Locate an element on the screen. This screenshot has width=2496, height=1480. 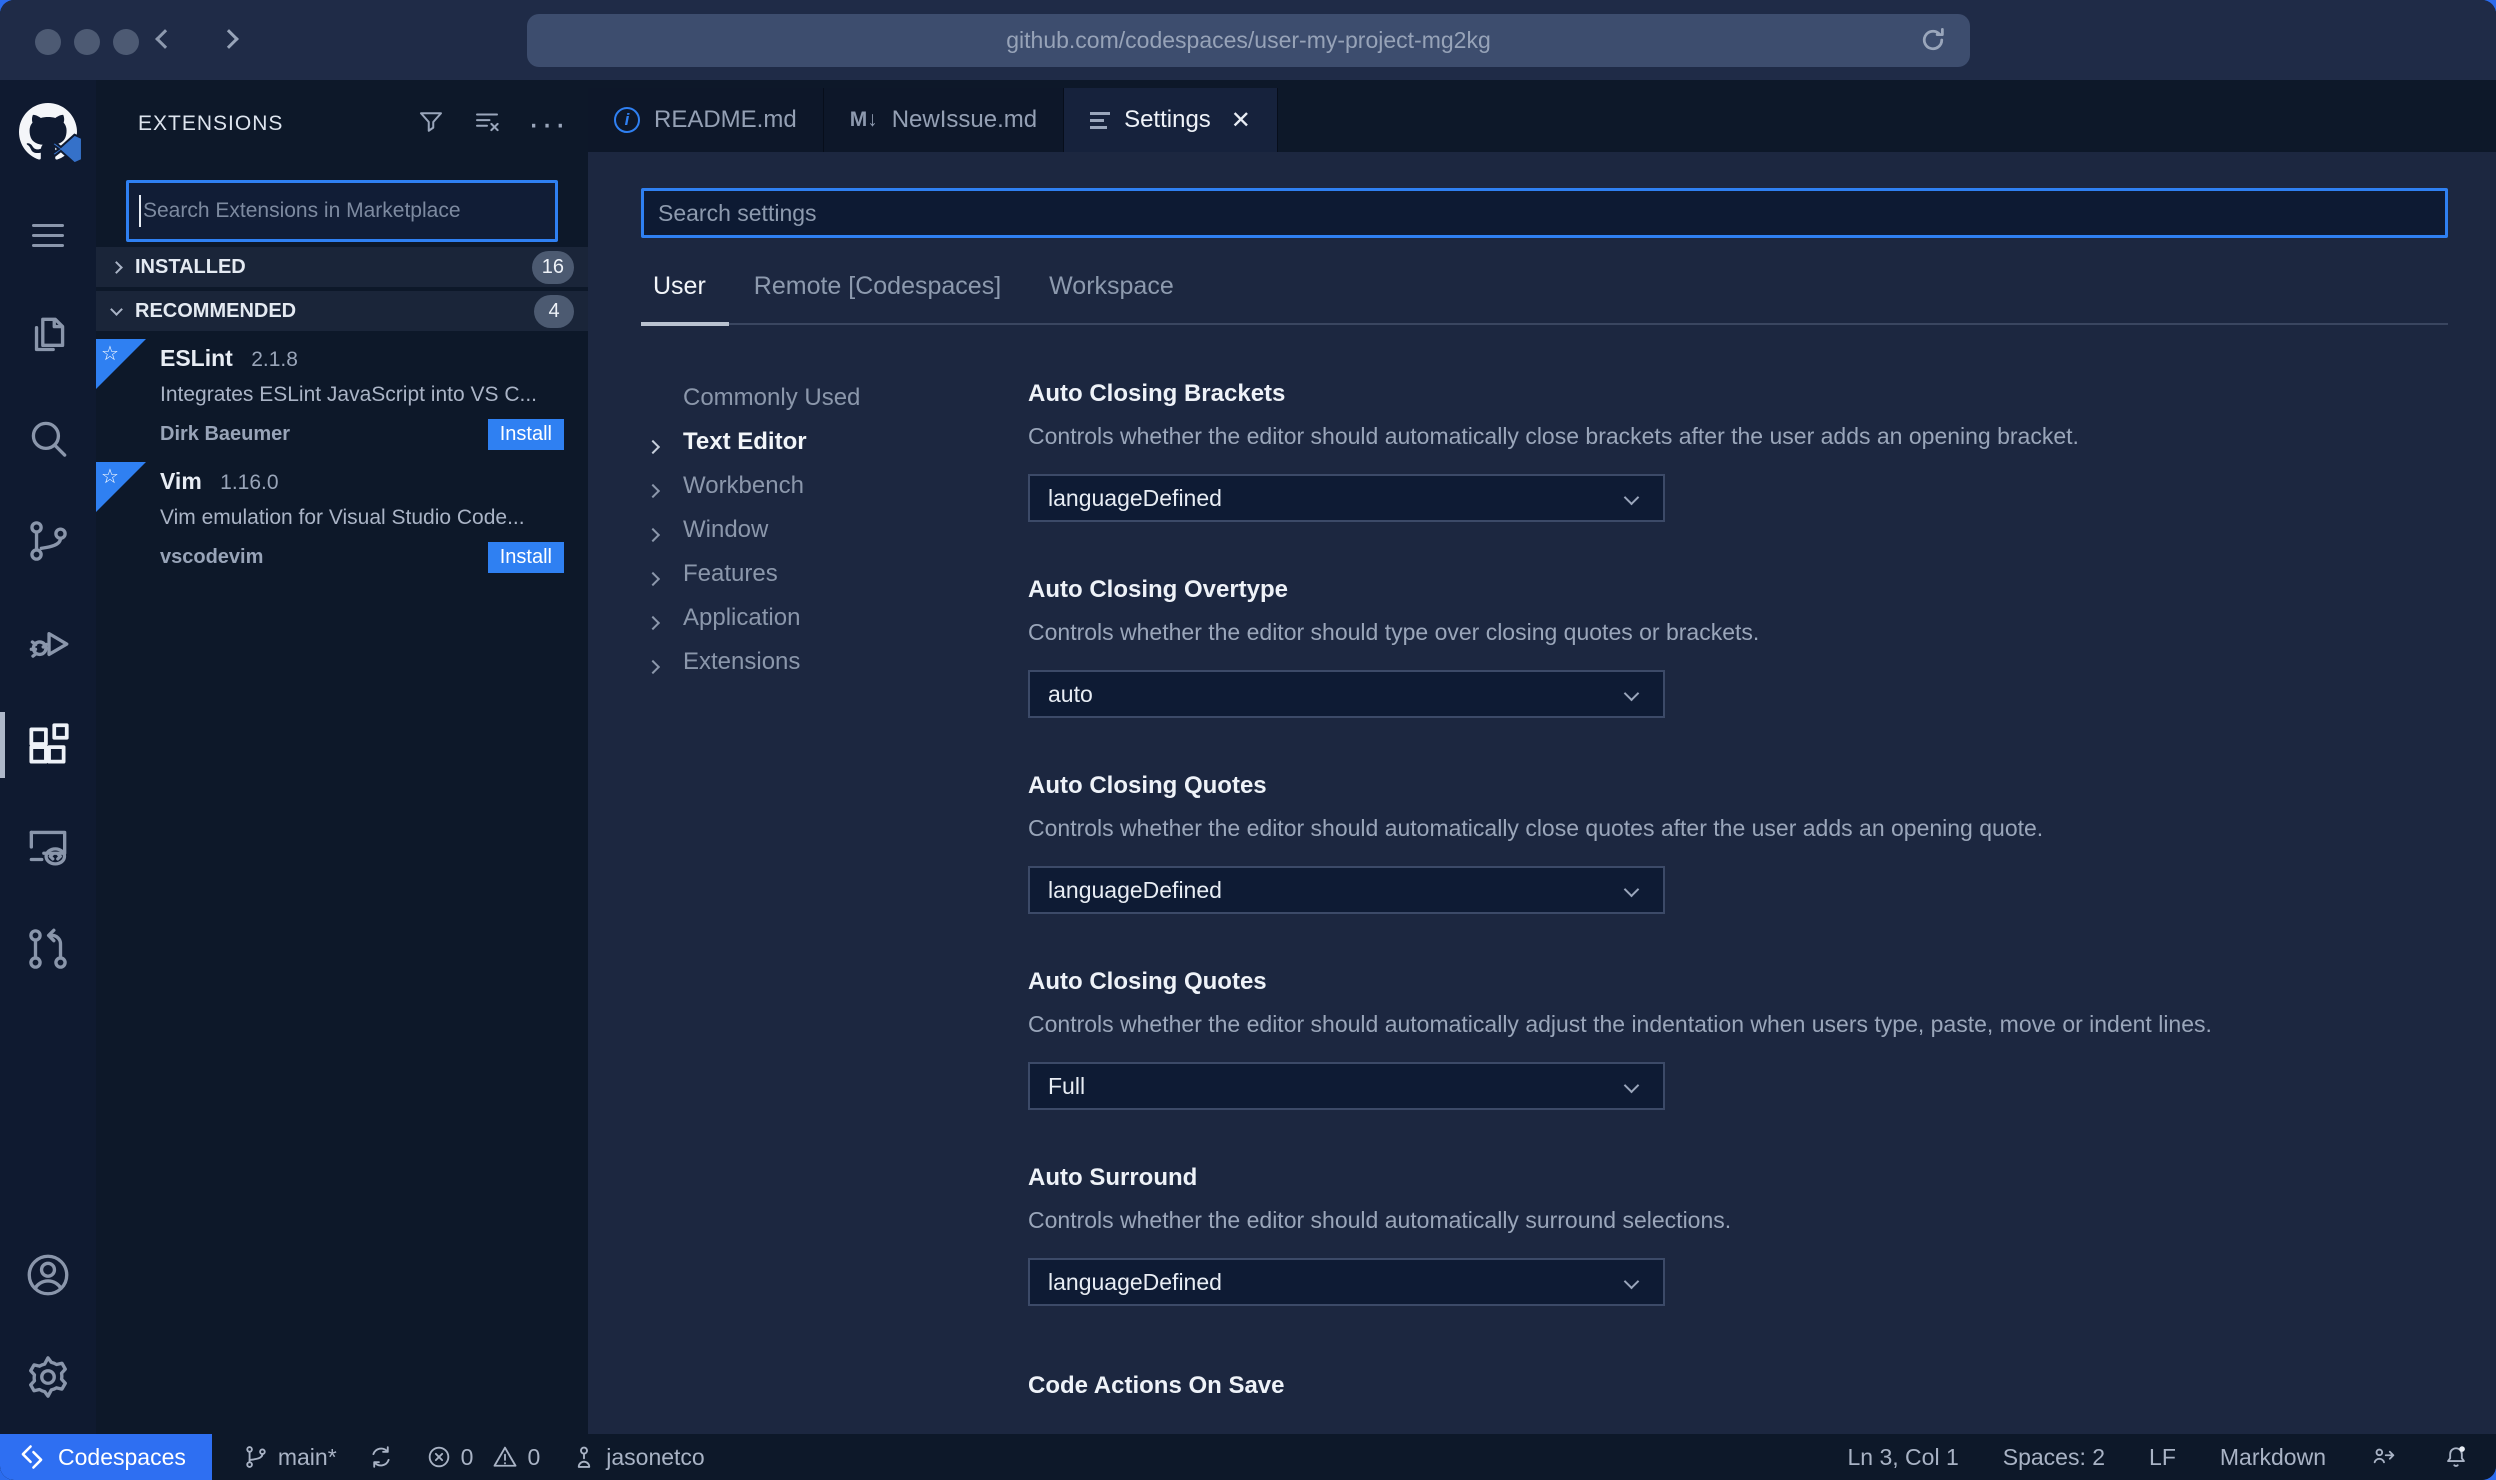
filter-extensions-button is located at coordinates (431, 124).